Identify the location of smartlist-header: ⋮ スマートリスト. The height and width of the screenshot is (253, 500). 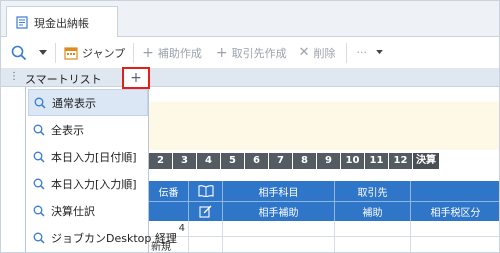
(250, 78).